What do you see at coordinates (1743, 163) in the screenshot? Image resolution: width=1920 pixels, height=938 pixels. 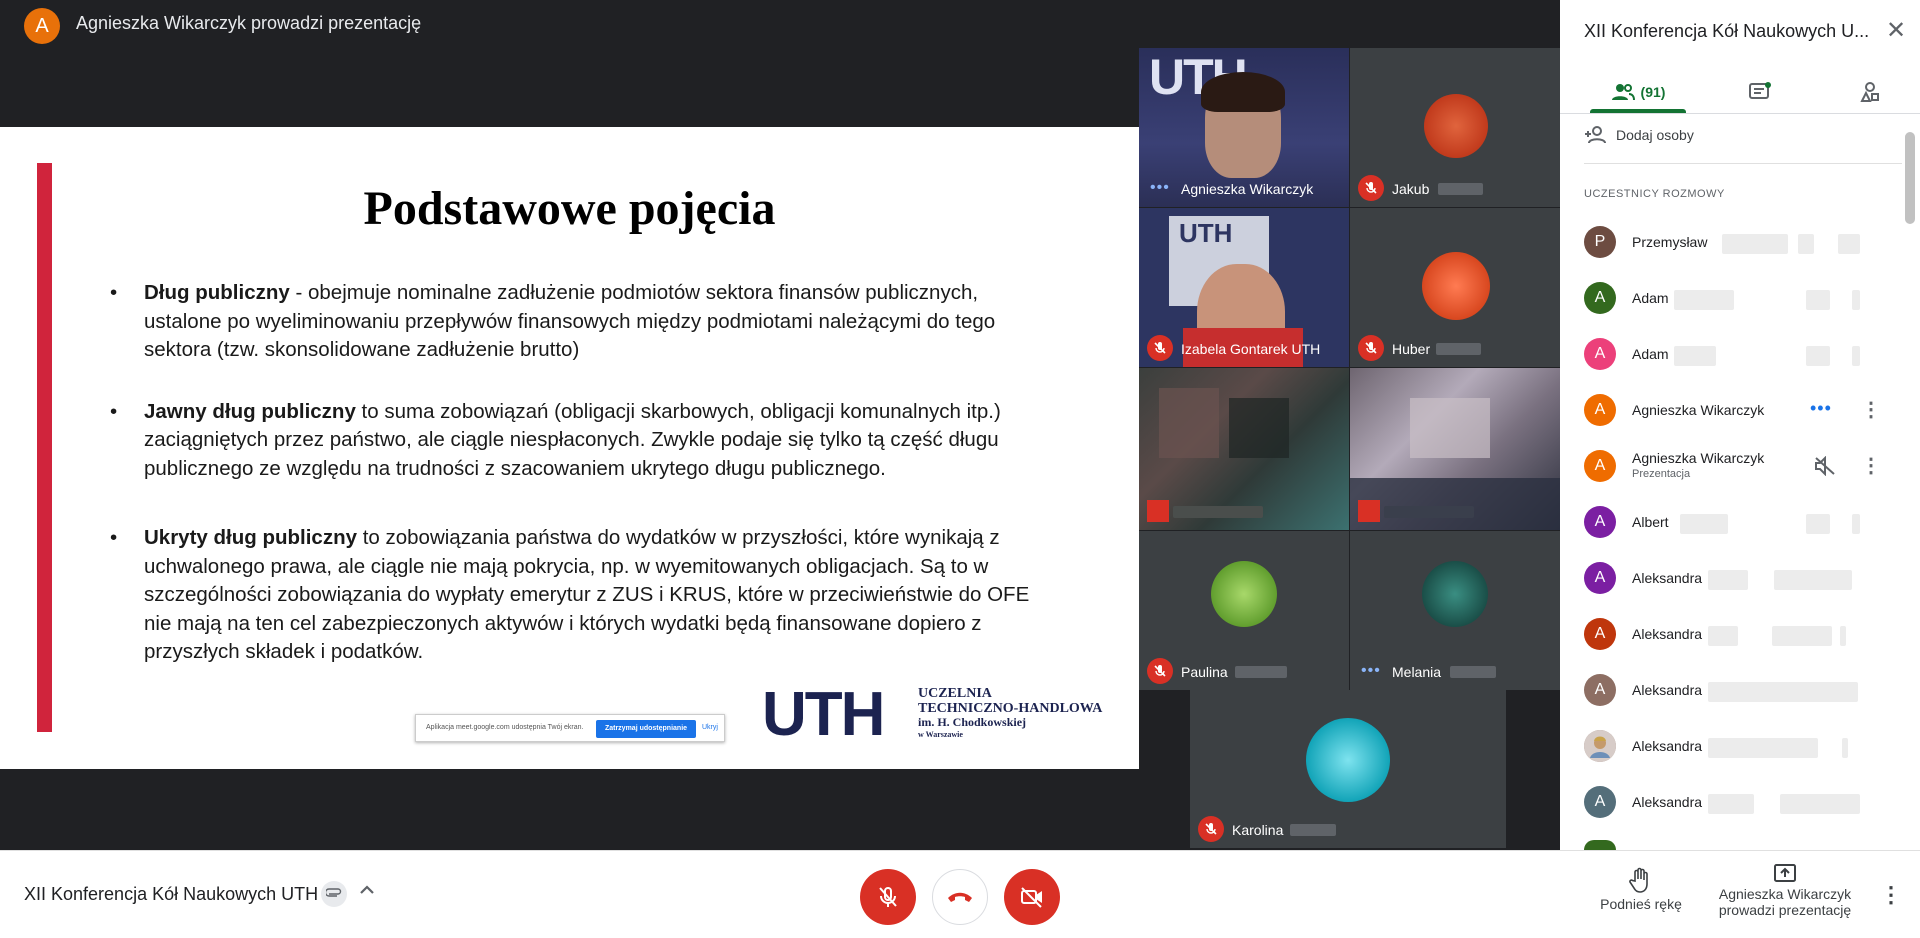 I see `divider` at bounding box center [1743, 163].